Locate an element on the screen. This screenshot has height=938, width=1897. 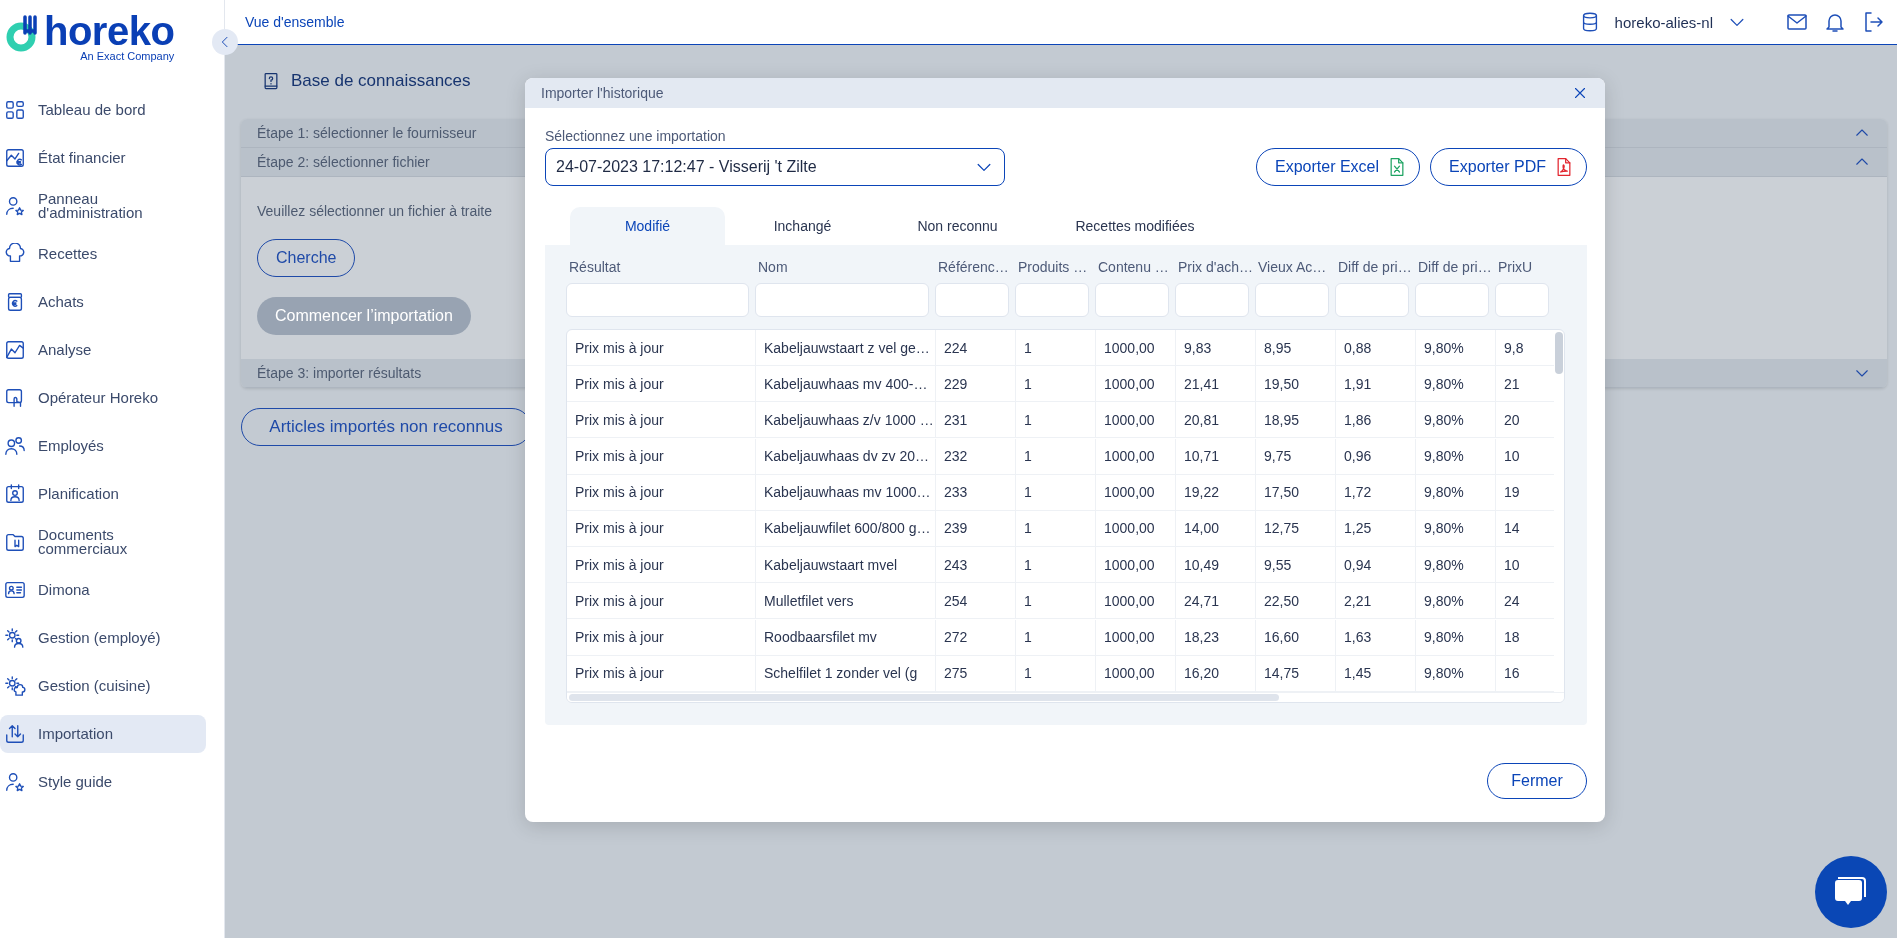
chef-hat-icon is located at coordinates (15, 254).